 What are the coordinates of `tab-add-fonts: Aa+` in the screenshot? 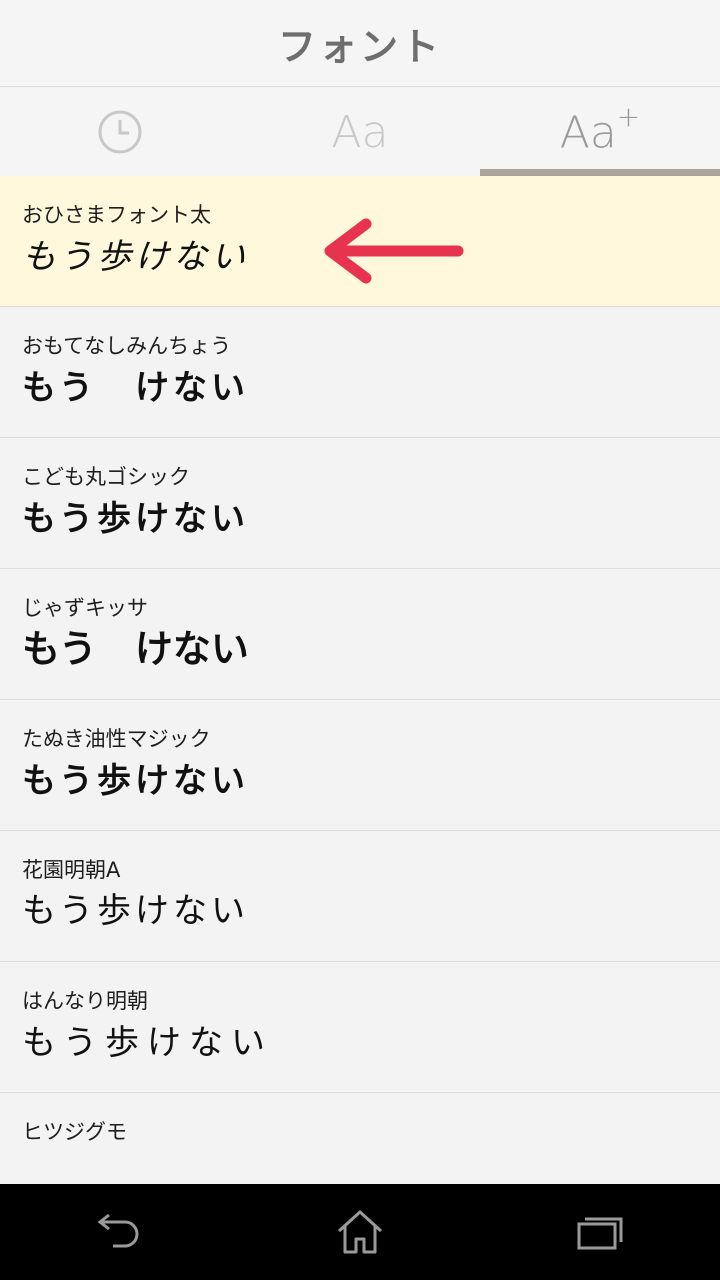 It's located at (600, 132).